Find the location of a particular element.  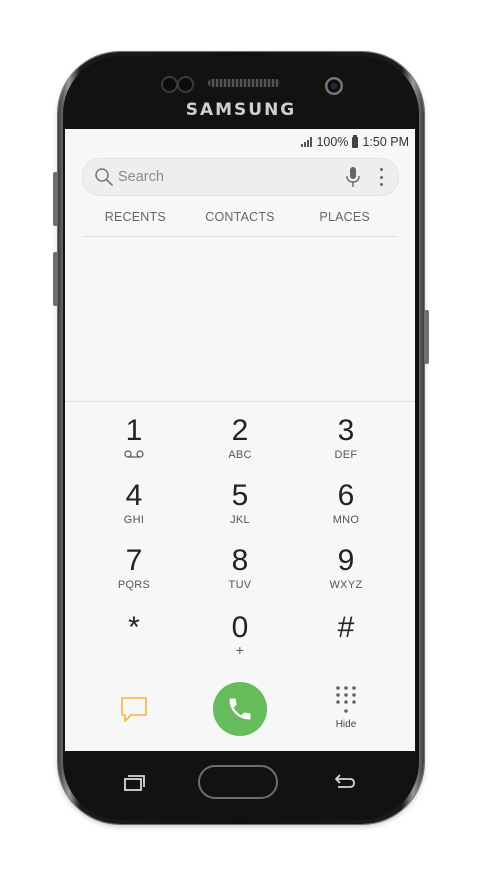

search-icon is located at coordinates (104, 177).